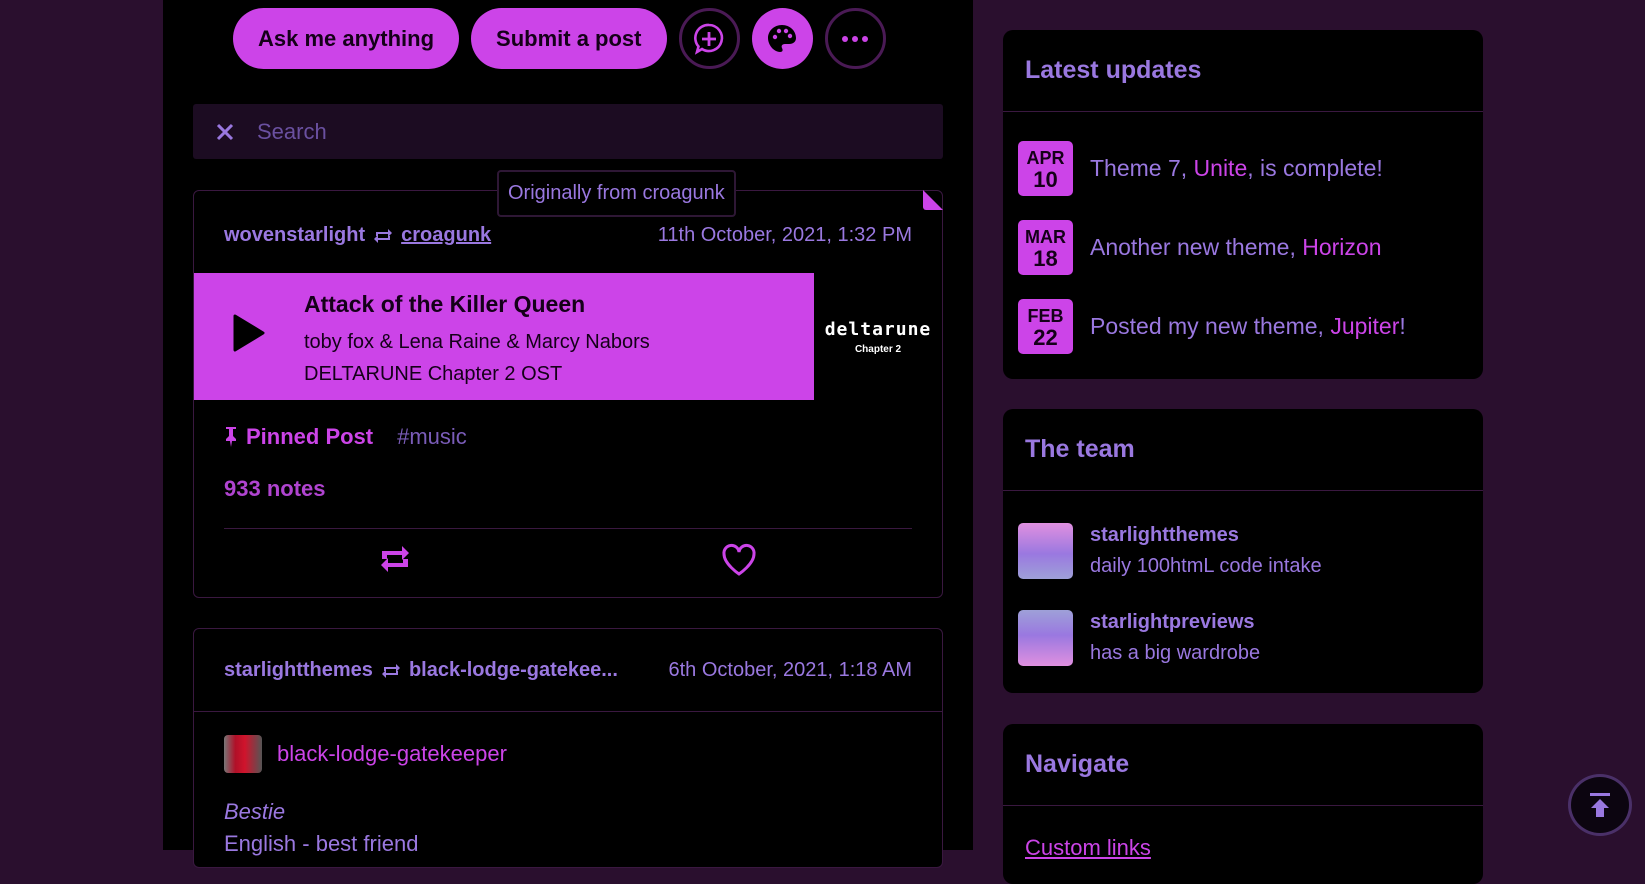 The width and height of the screenshot is (1645, 884). I want to click on ask-button: Ask me anything, so click(346, 38).